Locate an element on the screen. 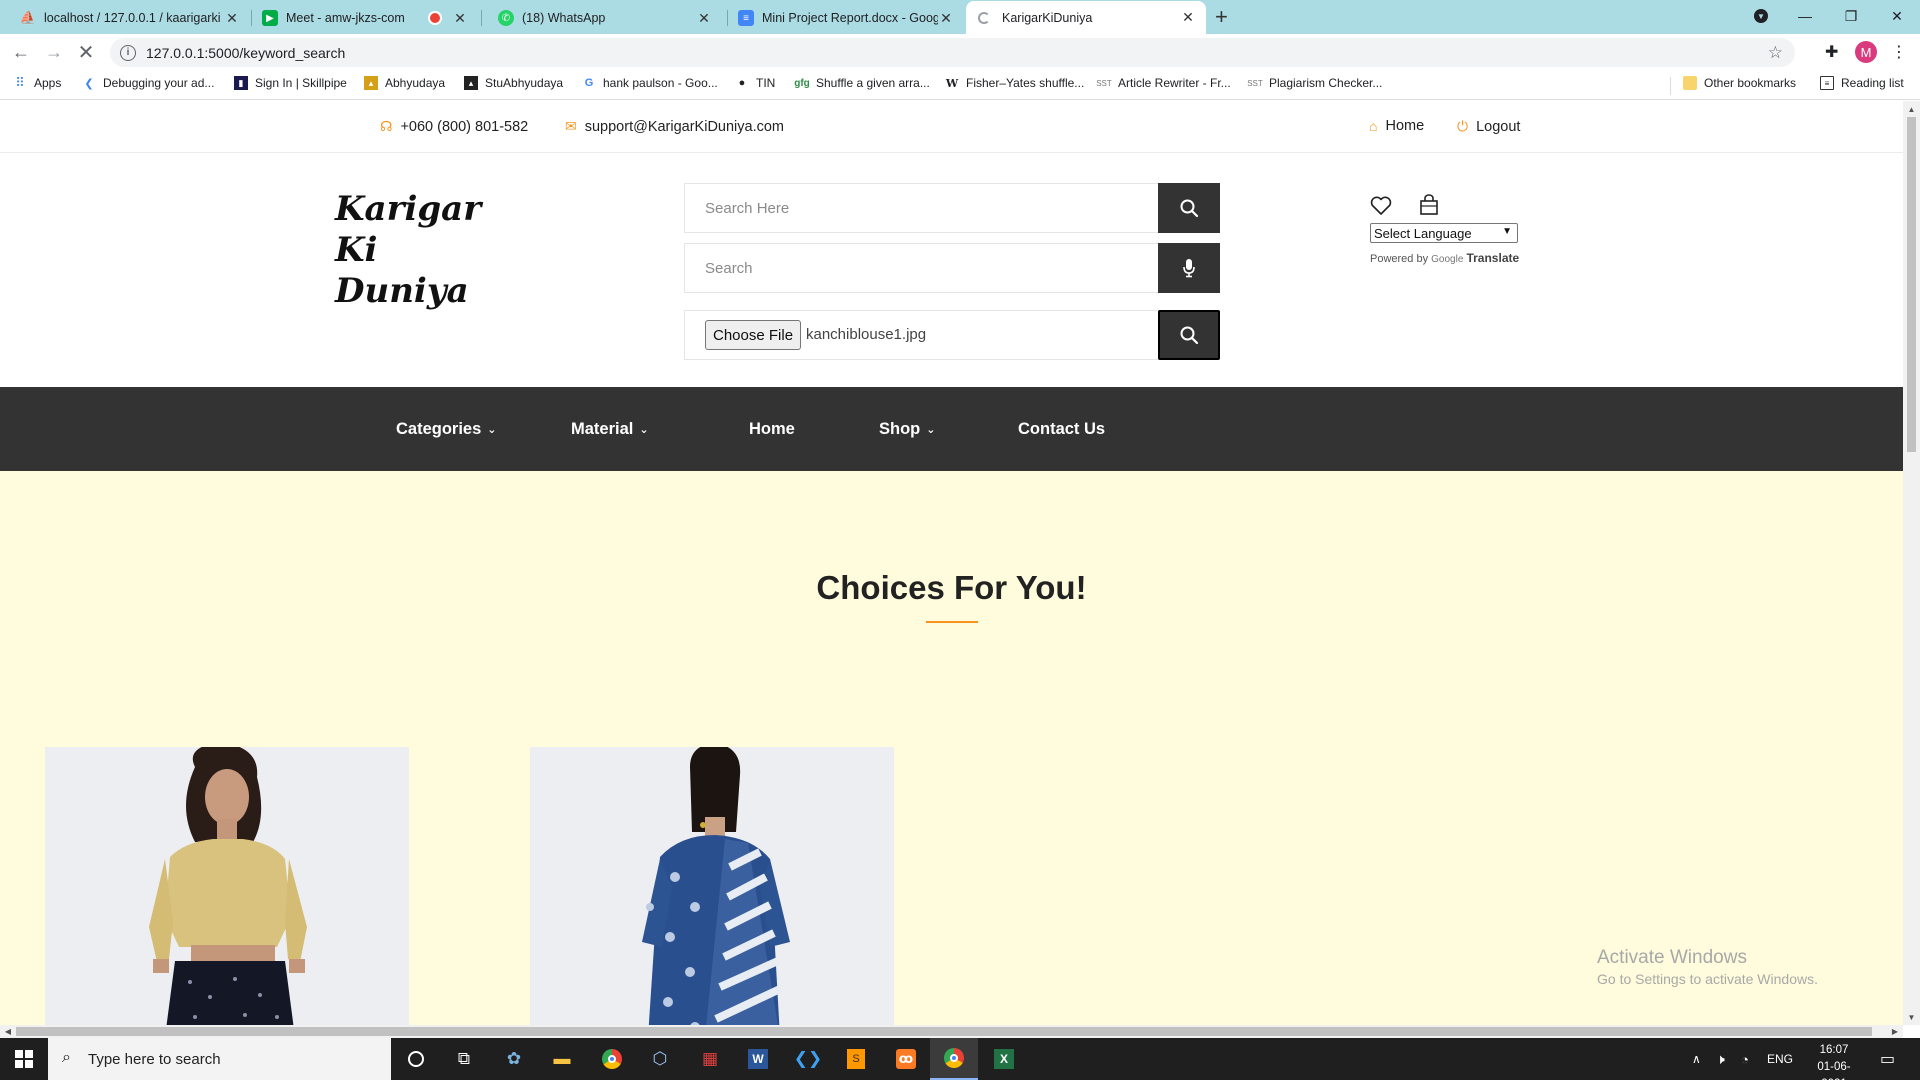  bookmark-star-icon: ☆ is located at coordinates (1775, 53).